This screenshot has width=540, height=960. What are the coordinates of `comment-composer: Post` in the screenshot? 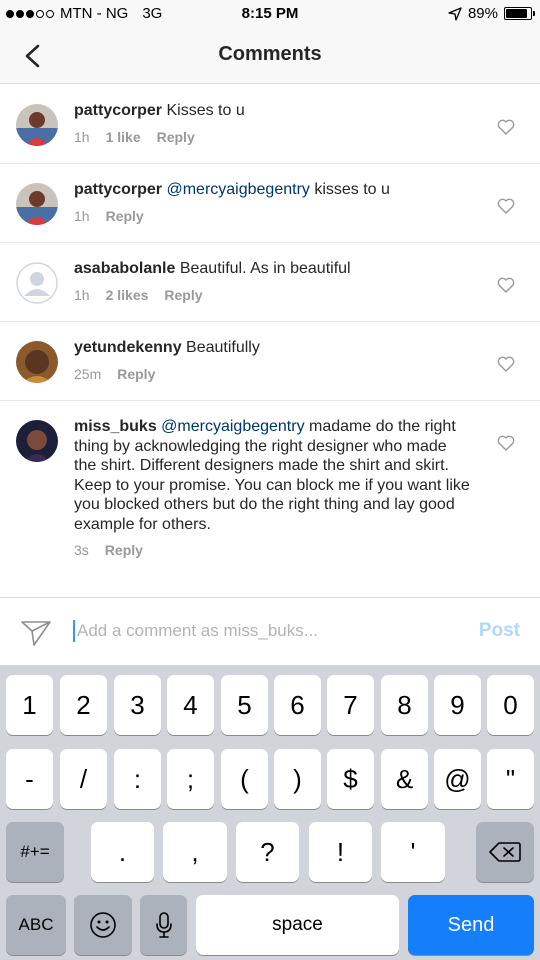 It's located at (270, 631).